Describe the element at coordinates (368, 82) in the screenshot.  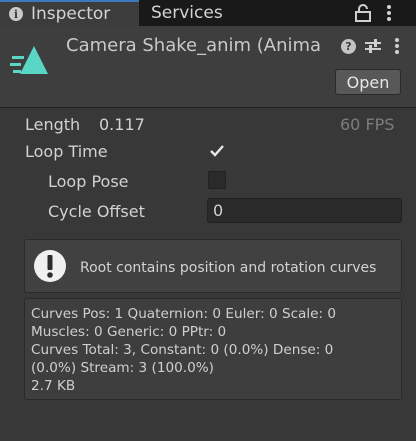
I see `open-button: Open` at that location.